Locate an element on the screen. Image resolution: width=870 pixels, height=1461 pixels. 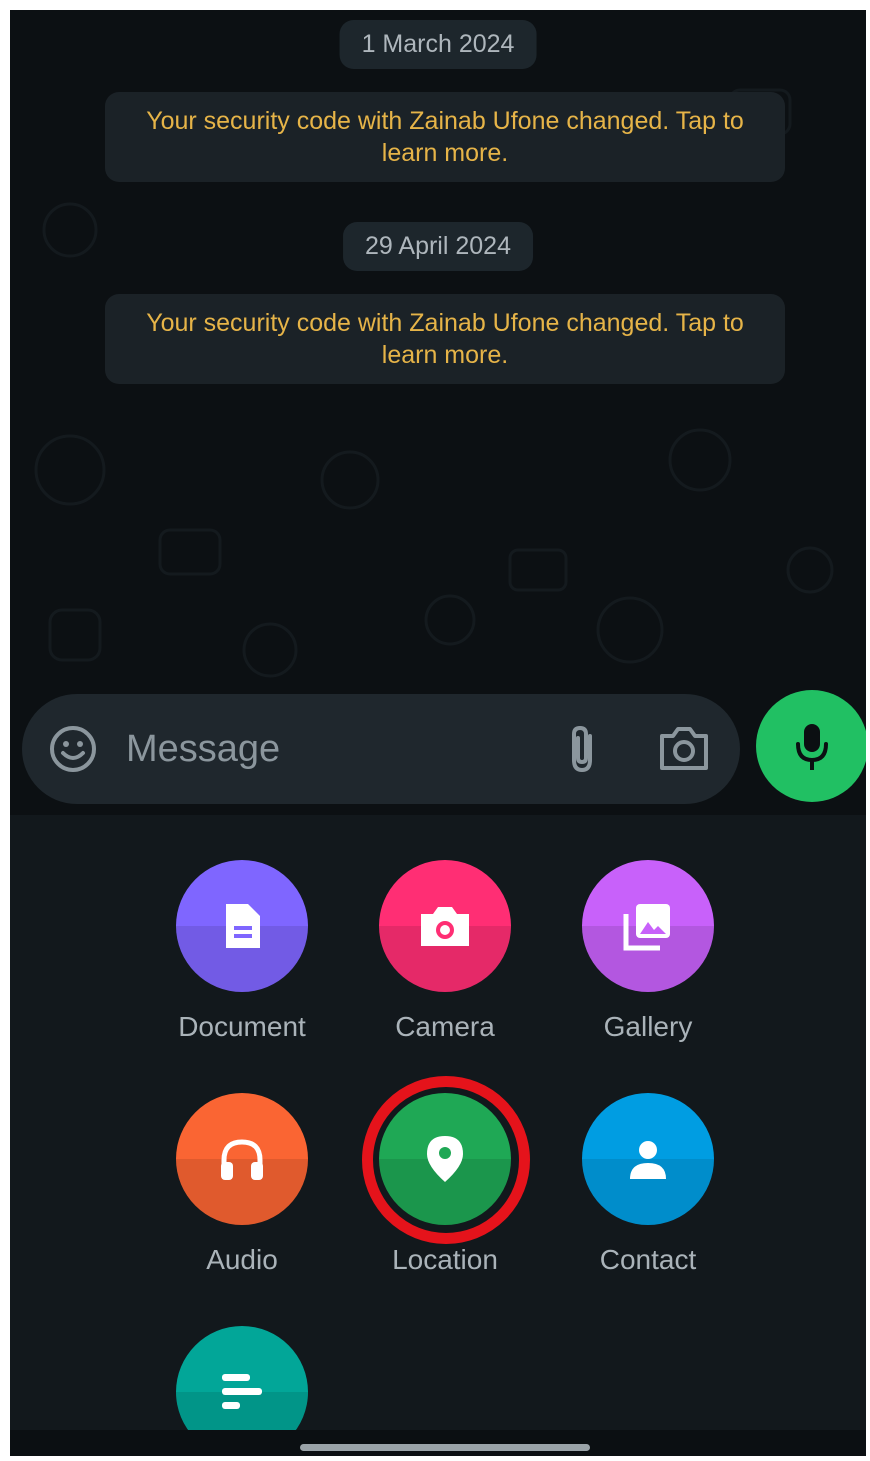
audio-label: Audio is located at coordinates (242, 1259).